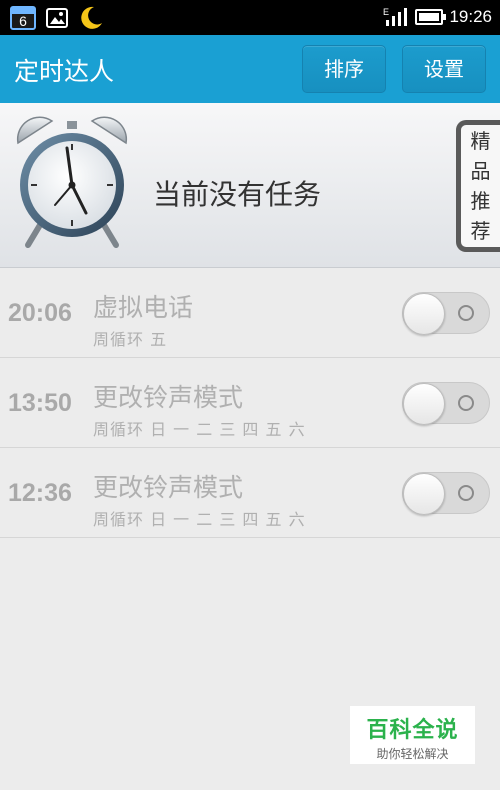 This screenshot has width=500, height=790. What do you see at coordinates (40, 493) in the screenshot?
I see `task-time: 12:36` at bounding box center [40, 493].